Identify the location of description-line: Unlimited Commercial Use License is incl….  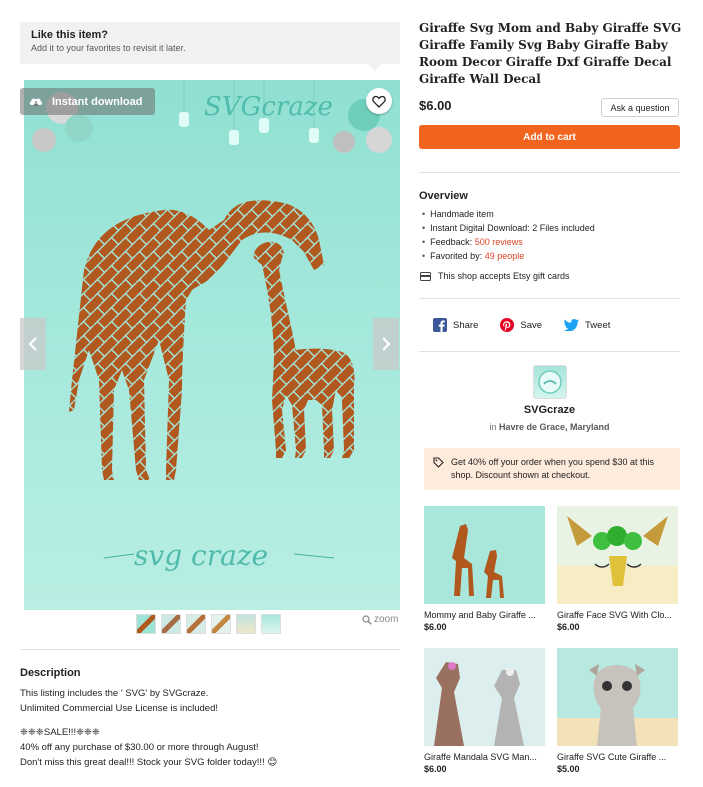
(119, 708).